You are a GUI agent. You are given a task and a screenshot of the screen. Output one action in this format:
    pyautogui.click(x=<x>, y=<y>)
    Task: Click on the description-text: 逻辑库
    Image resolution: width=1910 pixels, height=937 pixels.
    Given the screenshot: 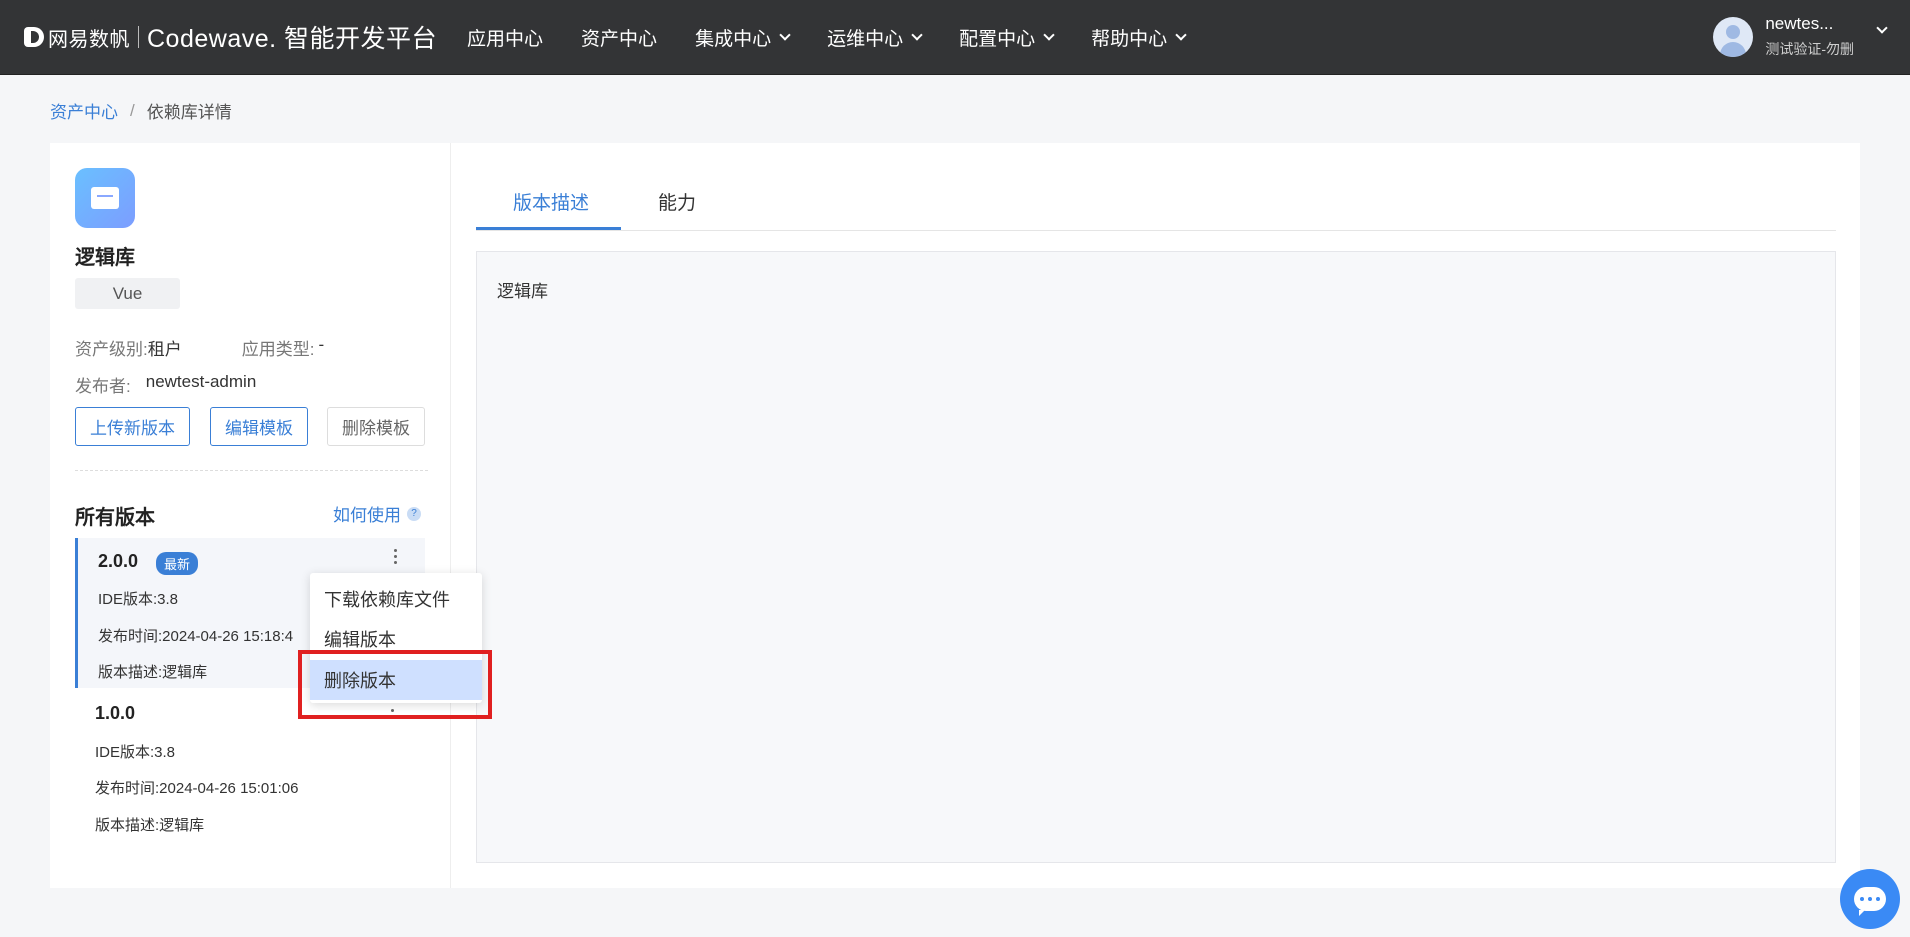 What is the action you would take?
    pyautogui.click(x=522, y=291)
    